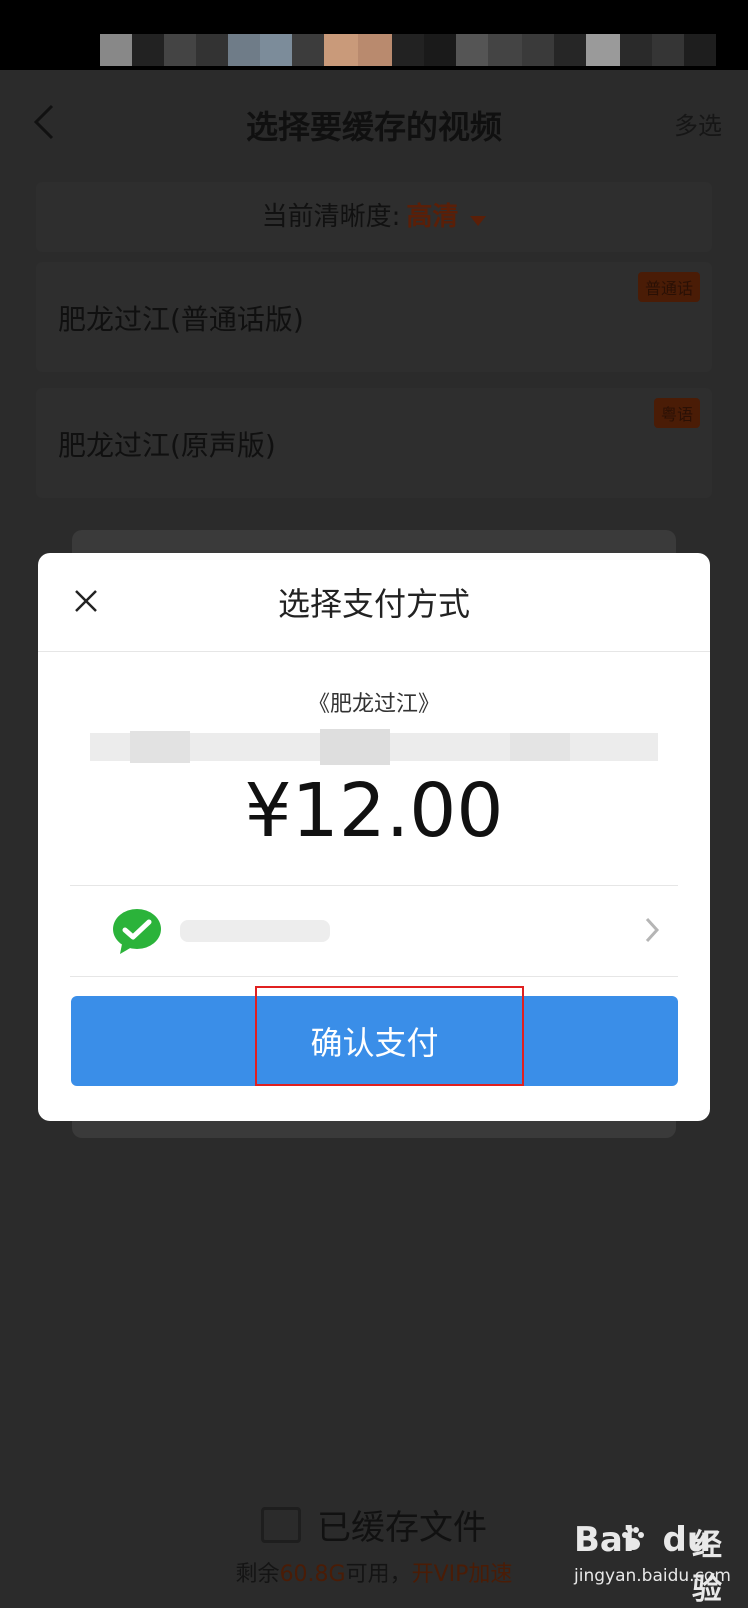 The width and height of the screenshot is (748, 1608). I want to click on watermark-word: 经验, so click(707, 1567).